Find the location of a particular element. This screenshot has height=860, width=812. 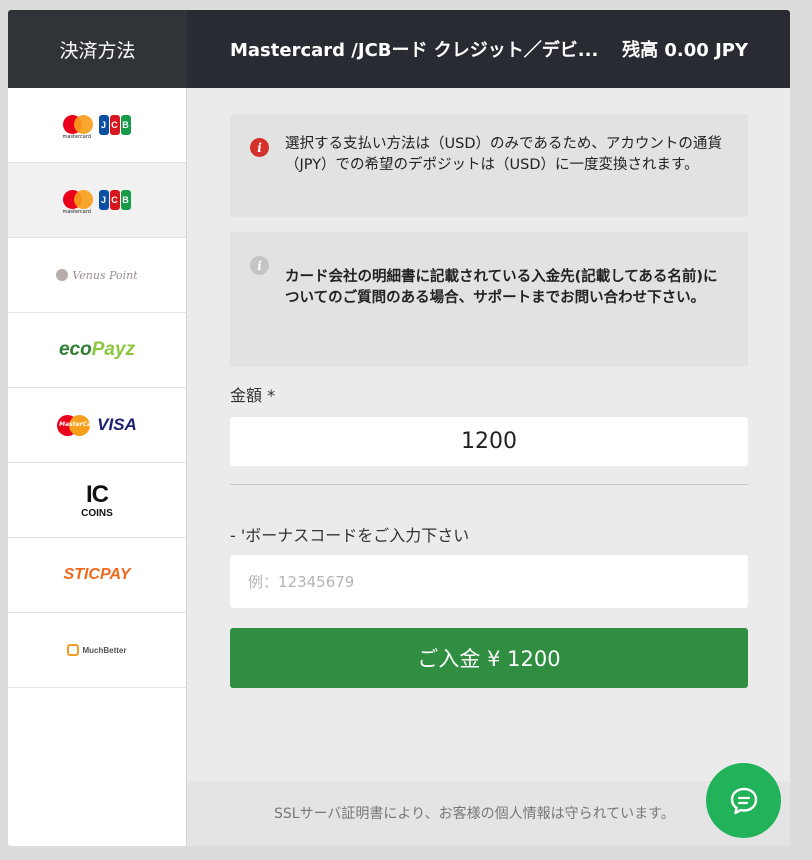

footer: SSLサーバ証明書により、お客様の個人情報は守られています。 is located at coordinates (488, 813).